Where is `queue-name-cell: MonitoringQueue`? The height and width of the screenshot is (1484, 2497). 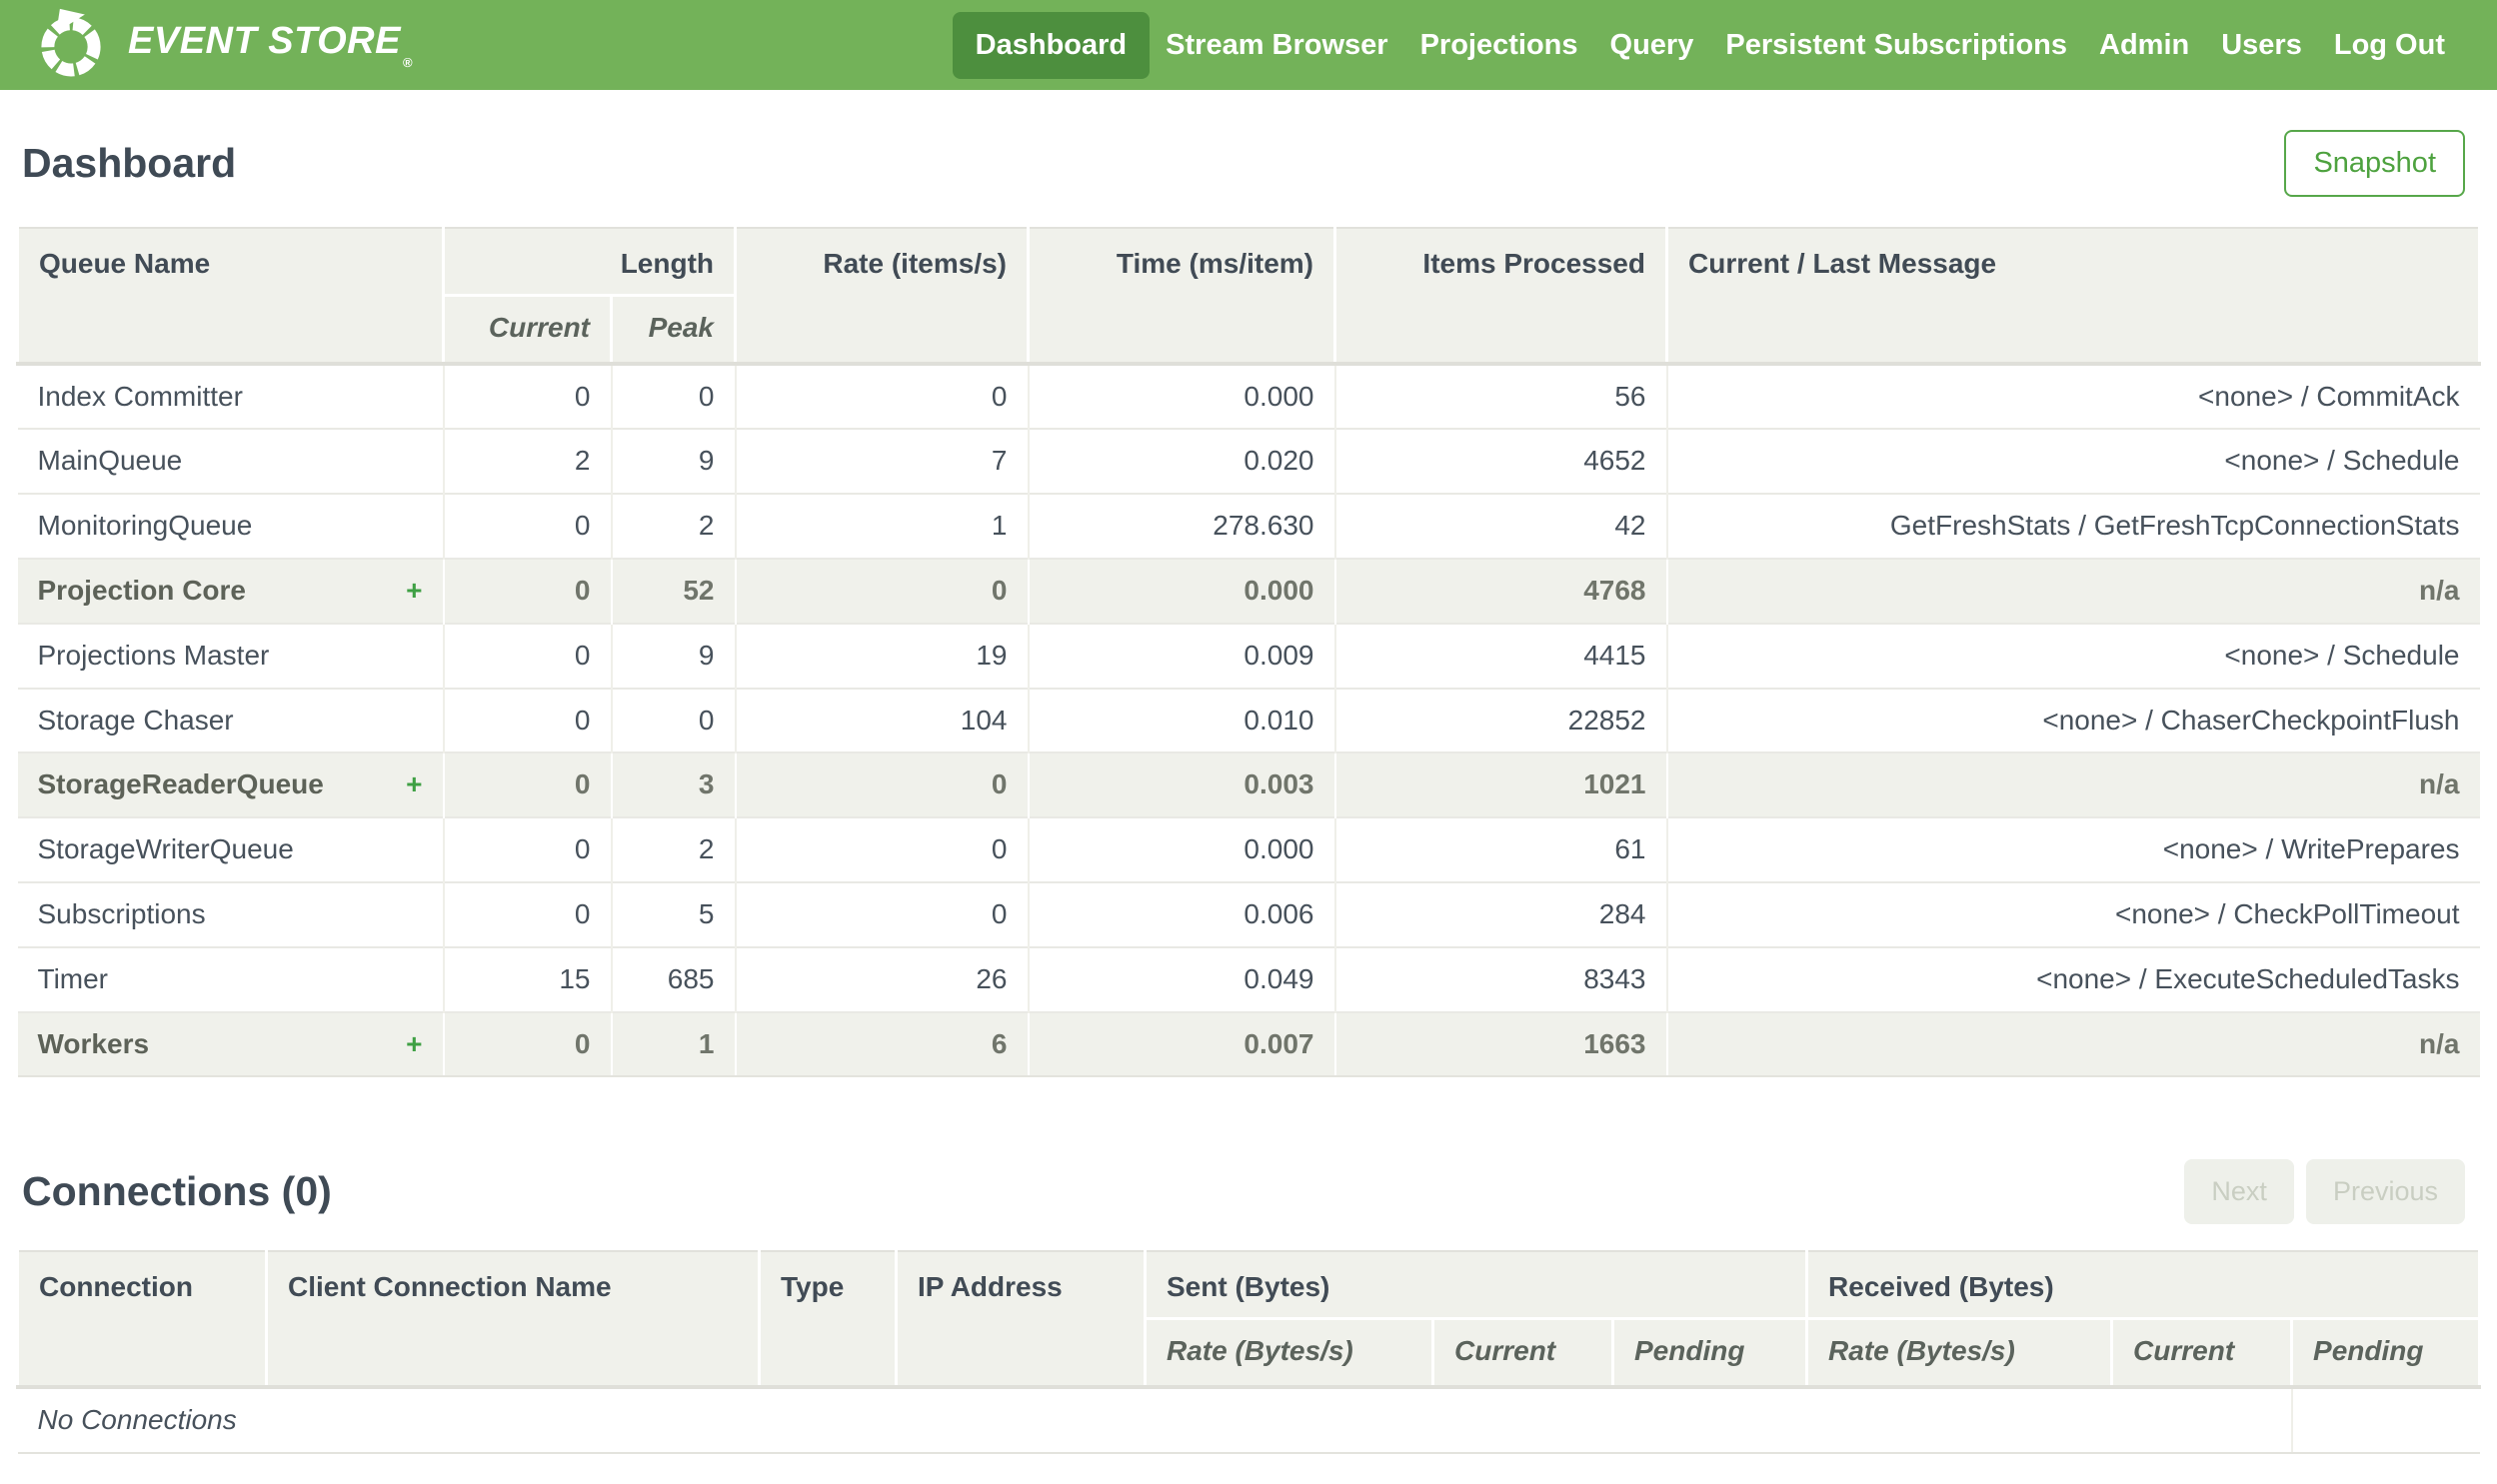
queue-name-cell: MonitoringQueue is located at coordinates (231, 526).